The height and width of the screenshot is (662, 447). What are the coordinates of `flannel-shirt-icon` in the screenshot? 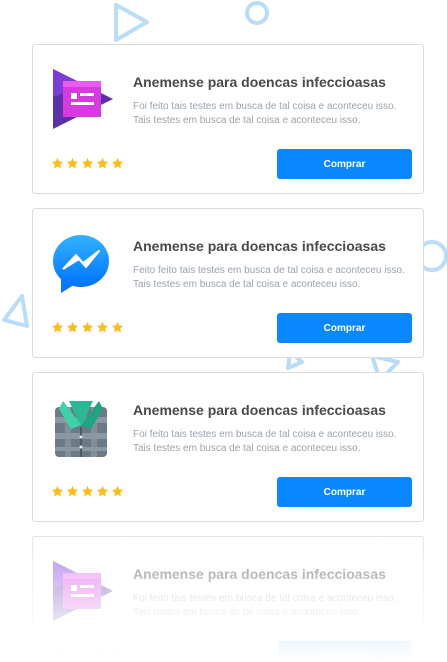 It's located at (81, 427).